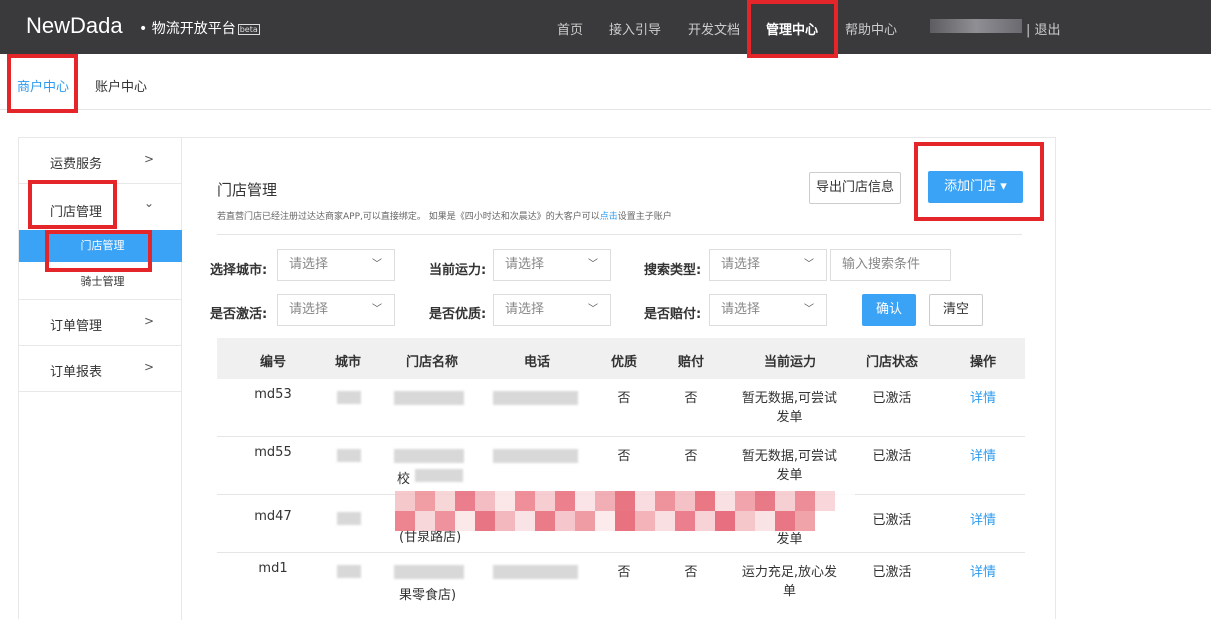 This screenshot has width=1211, height=620. I want to click on search-input-placeholder: 输入搜索条件, so click(881, 264).